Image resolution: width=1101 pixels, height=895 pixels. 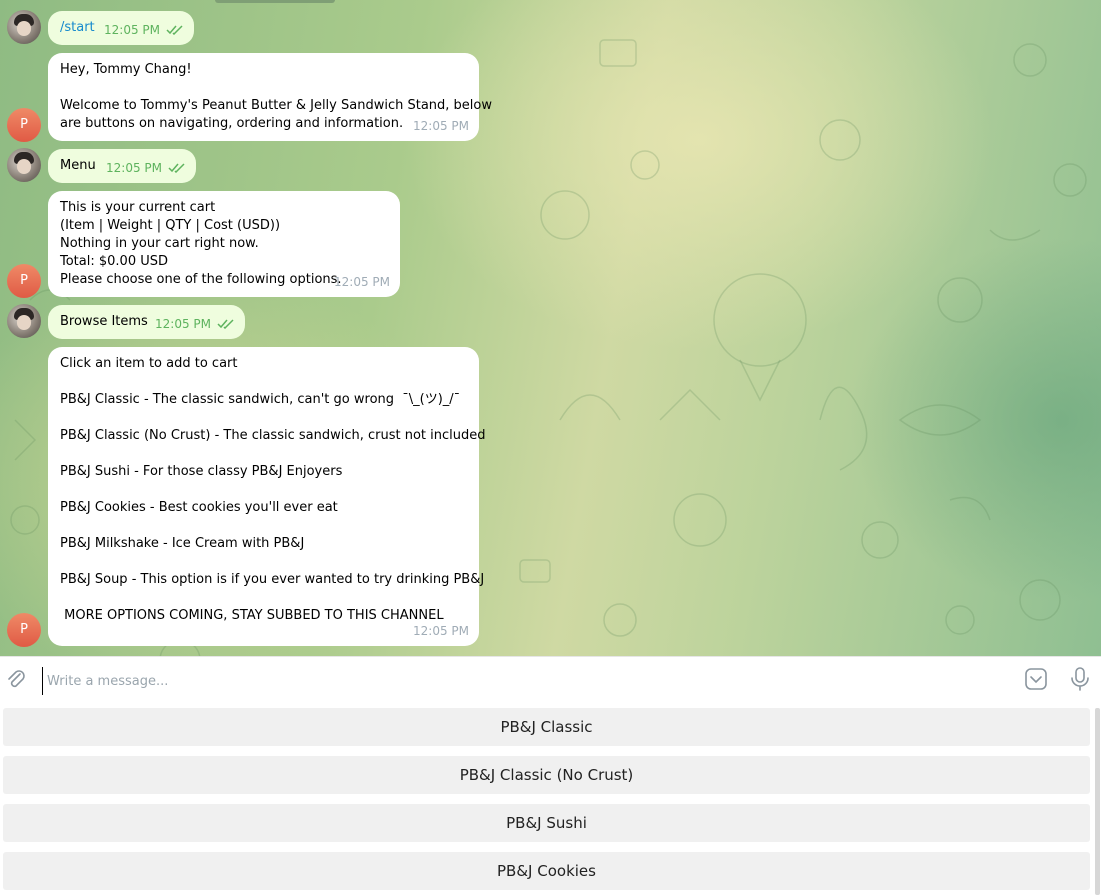 What do you see at coordinates (1097, 801) in the screenshot?
I see `keyboard-scrollbar` at bounding box center [1097, 801].